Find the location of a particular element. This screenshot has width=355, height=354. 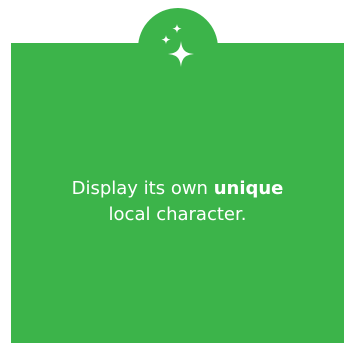

card-message: Display its own unique local character. is located at coordinates (177, 202).